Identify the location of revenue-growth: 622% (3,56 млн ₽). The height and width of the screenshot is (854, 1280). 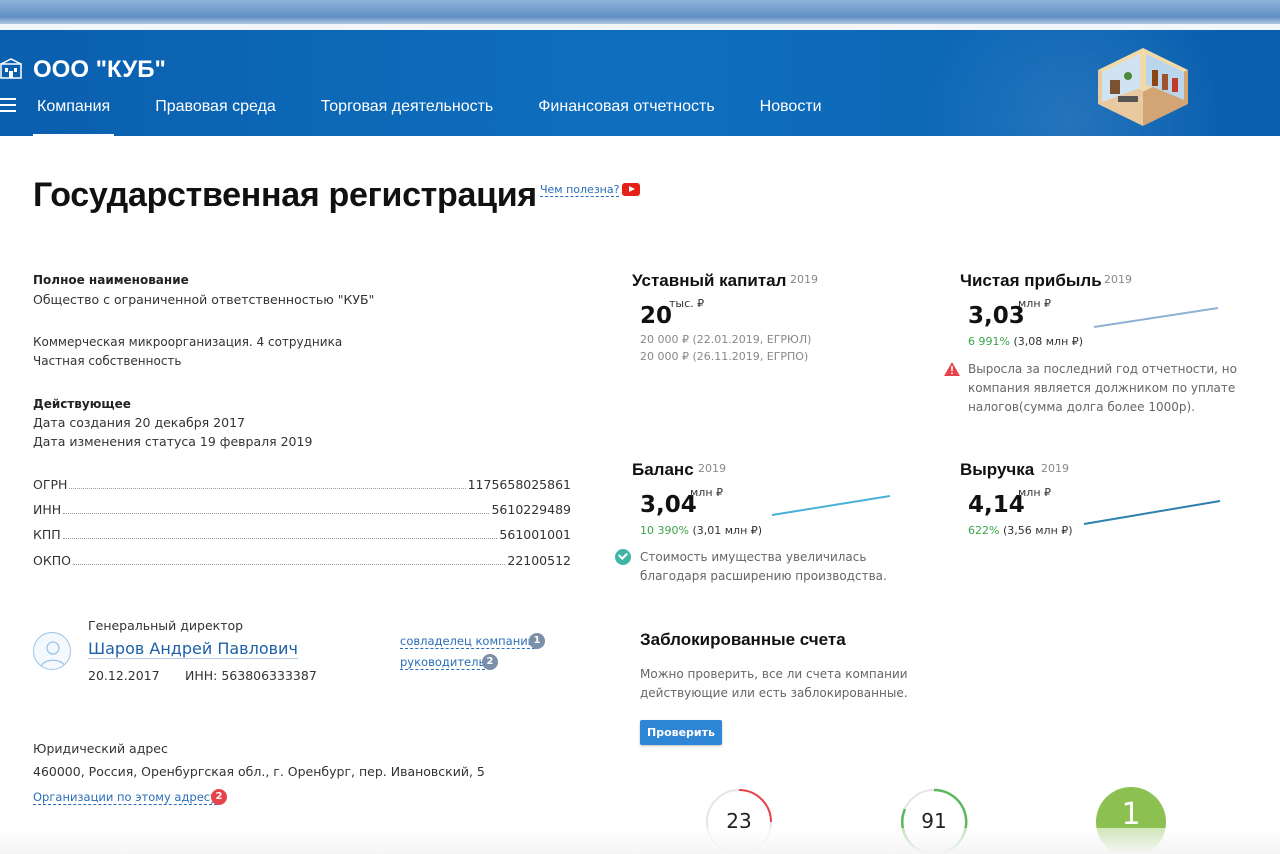
(1020, 530).